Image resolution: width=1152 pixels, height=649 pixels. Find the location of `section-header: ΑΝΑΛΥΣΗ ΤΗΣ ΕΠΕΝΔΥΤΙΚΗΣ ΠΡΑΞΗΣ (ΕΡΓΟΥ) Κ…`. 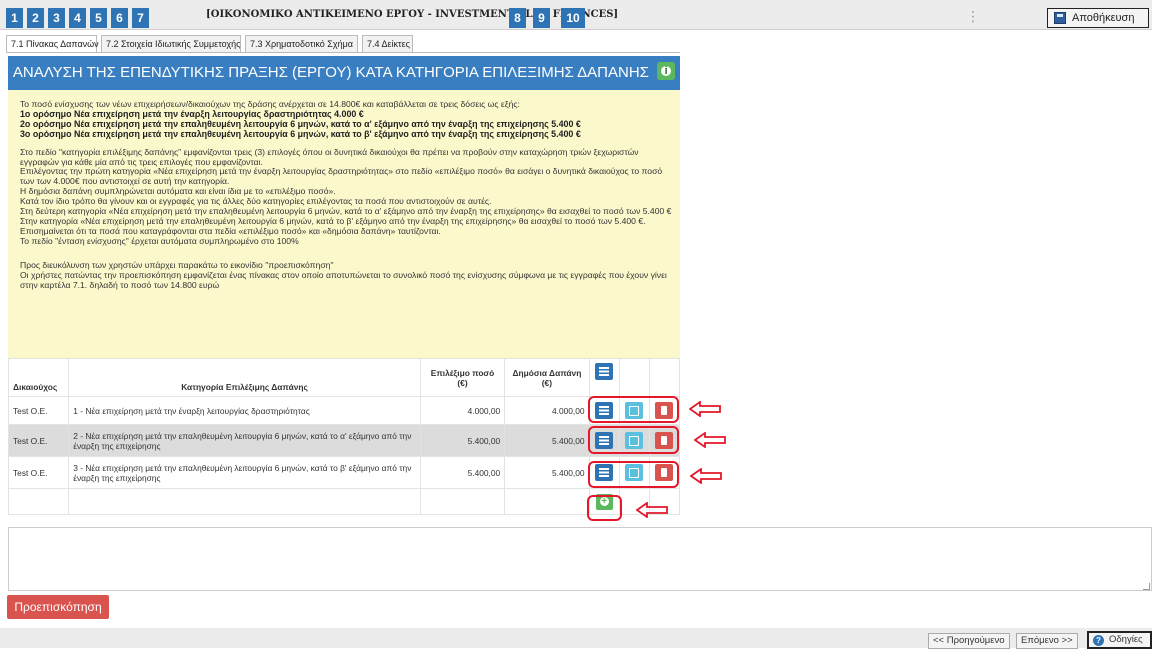

section-header: ΑΝΑΛΥΣΗ ΤΗΣ ΕΠΕΝΔΥΤΙΚΗΣ ΠΡΑΞΗΣ (ΕΡΓΟΥ) Κ… is located at coordinates (344, 73).